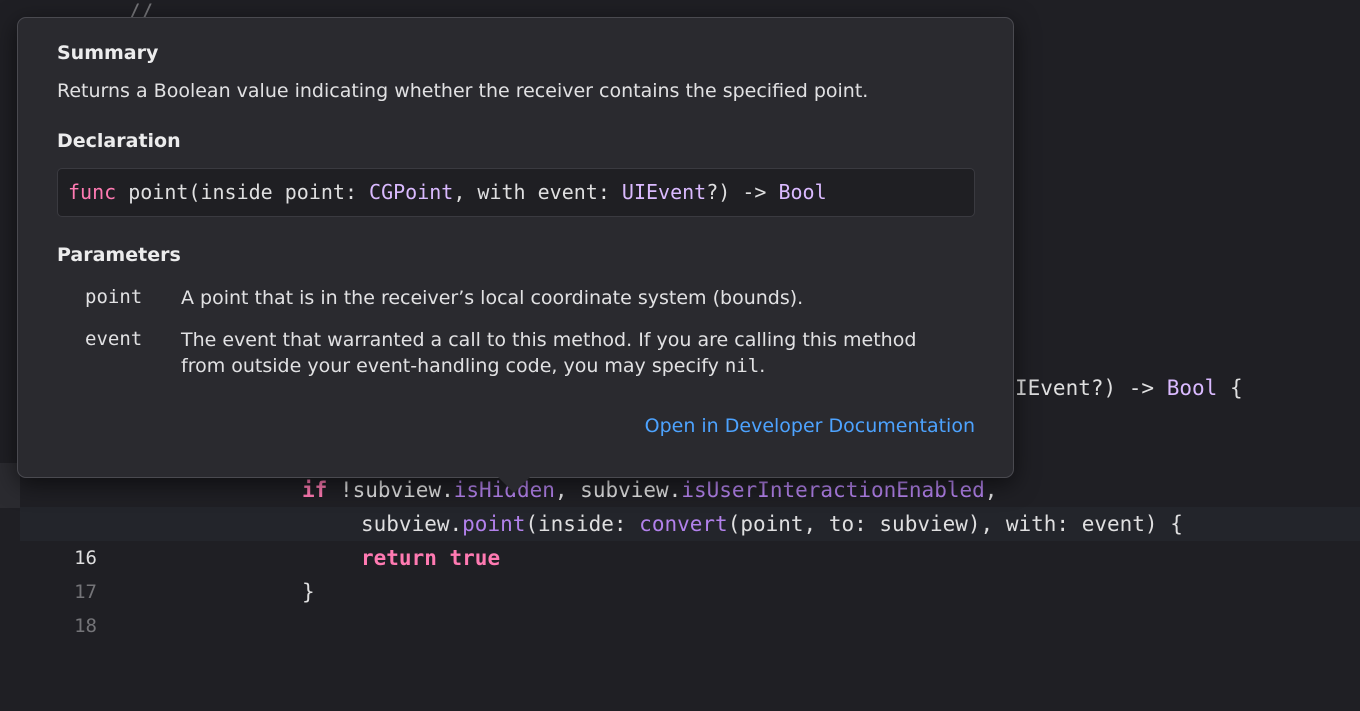 The width and height of the screenshot is (1360, 711). What do you see at coordinates (119, 255) in the screenshot?
I see `parameters-title: Parameters` at bounding box center [119, 255].